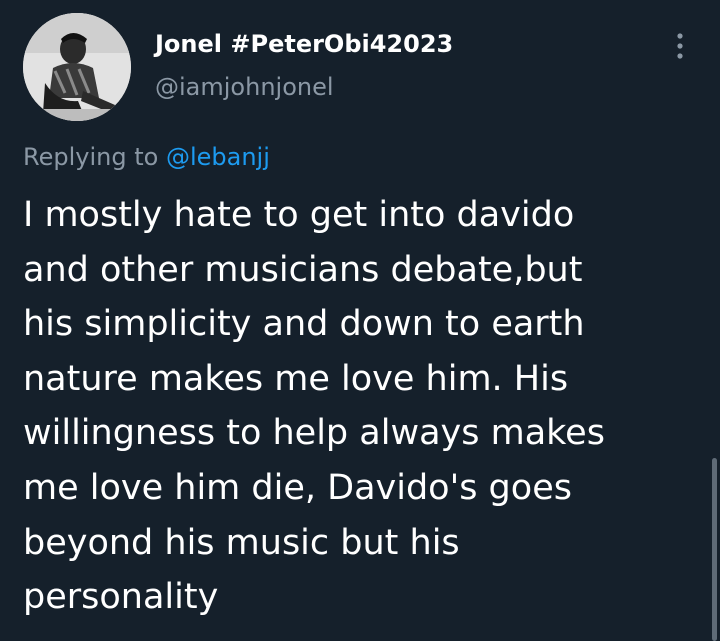 This screenshot has width=720, height=641. Describe the element at coordinates (296, 378) in the screenshot. I see `tweet-line: nature makes me love him. His` at that location.